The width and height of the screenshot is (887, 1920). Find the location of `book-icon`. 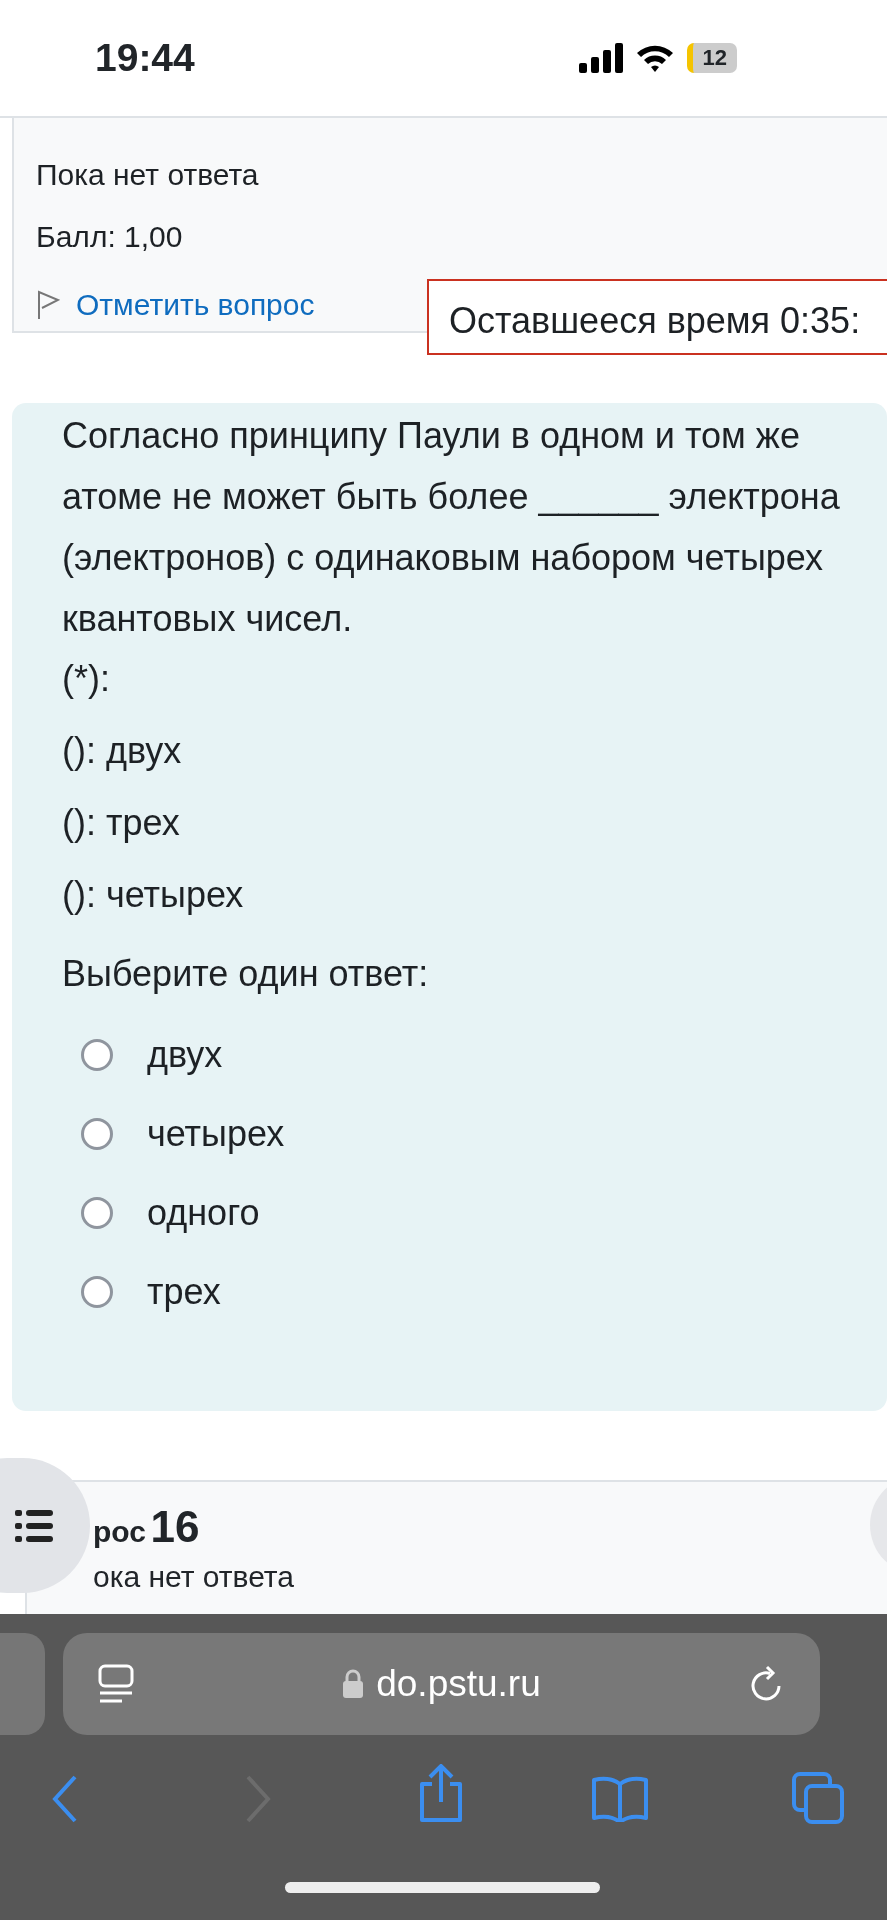

book-icon is located at coordinates (620, 1799).